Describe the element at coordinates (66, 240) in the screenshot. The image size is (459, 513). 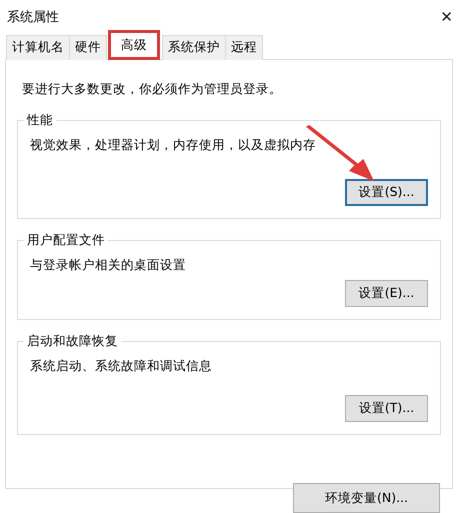
I see `group-title: 用户配置文件` at that location.